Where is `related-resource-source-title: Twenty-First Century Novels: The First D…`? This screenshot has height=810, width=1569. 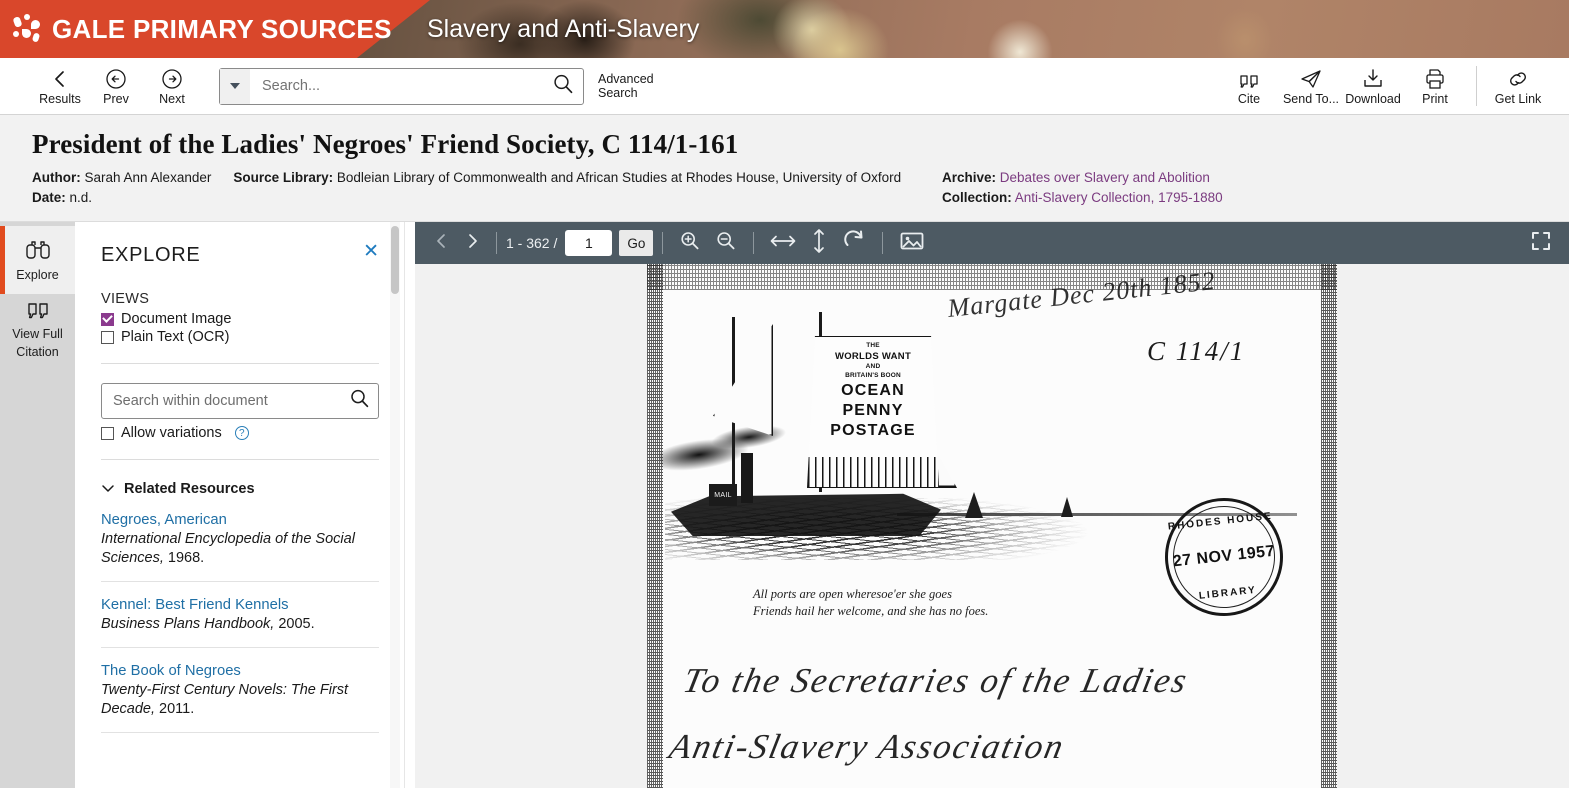
related-resource-source-title: Twenty-First Century Novels: The First D… is located at coordinates (225, 699).